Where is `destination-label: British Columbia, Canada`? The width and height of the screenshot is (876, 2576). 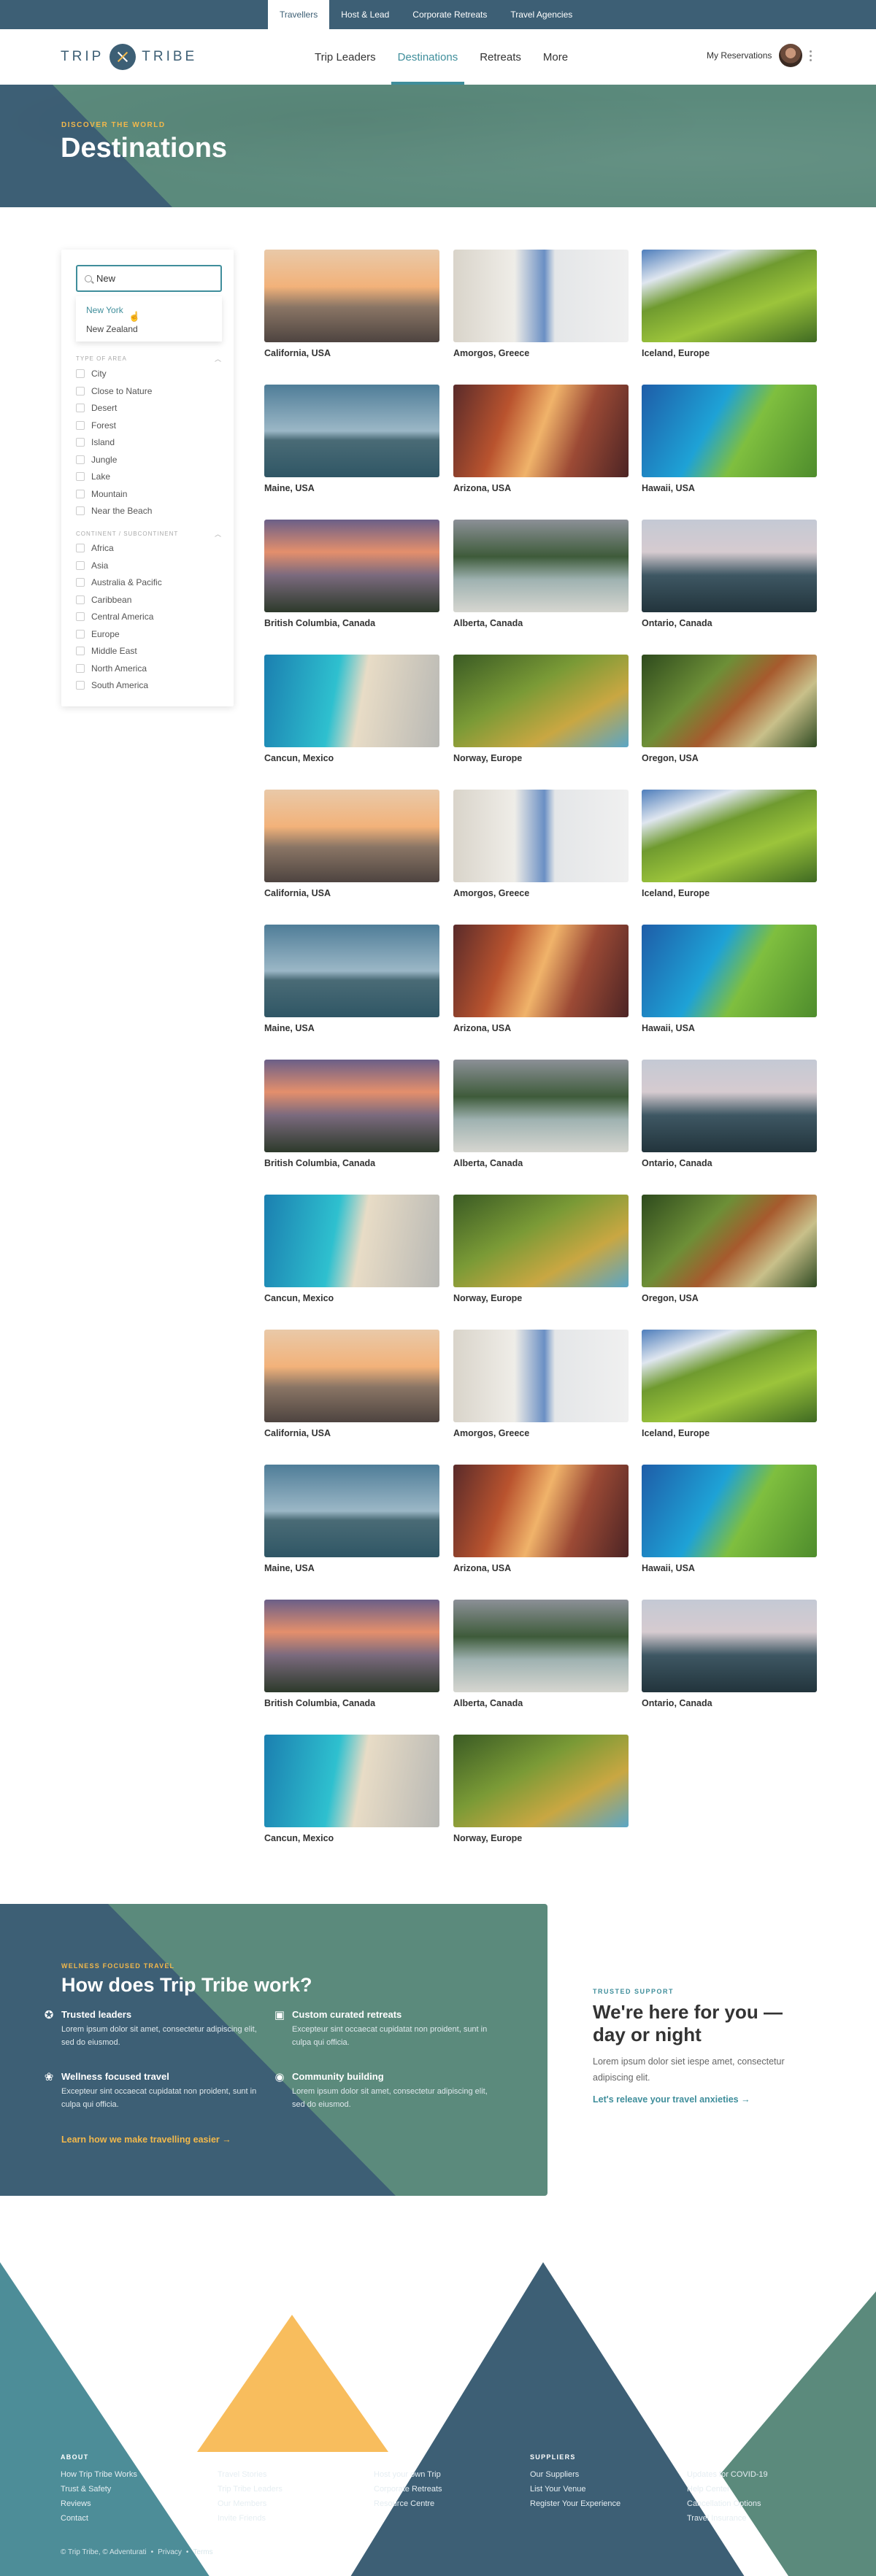 destination-label: British Columbia, Canada is located at coordinates (351, 1703).